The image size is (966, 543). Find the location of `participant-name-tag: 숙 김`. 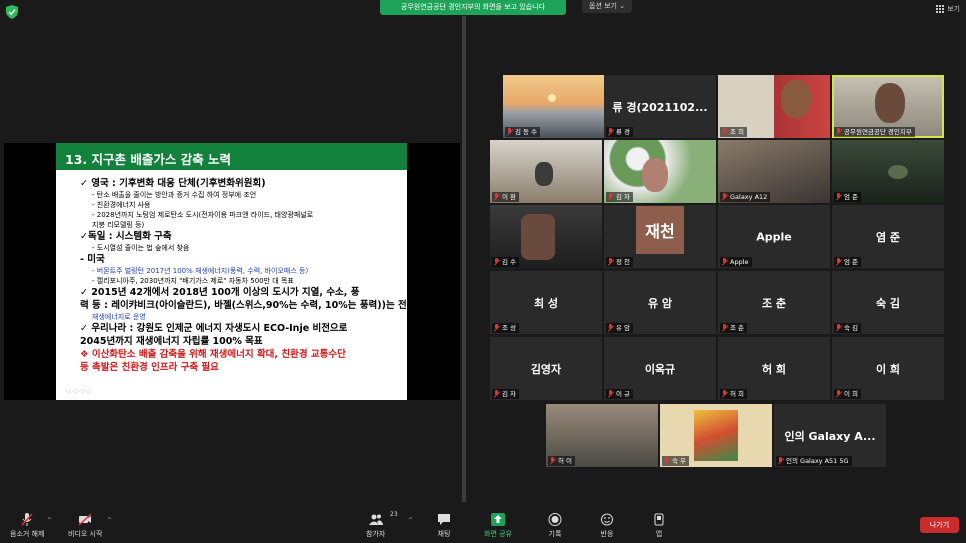

participant-name-tag: 숙 김 is located at coordinates (848, 328).